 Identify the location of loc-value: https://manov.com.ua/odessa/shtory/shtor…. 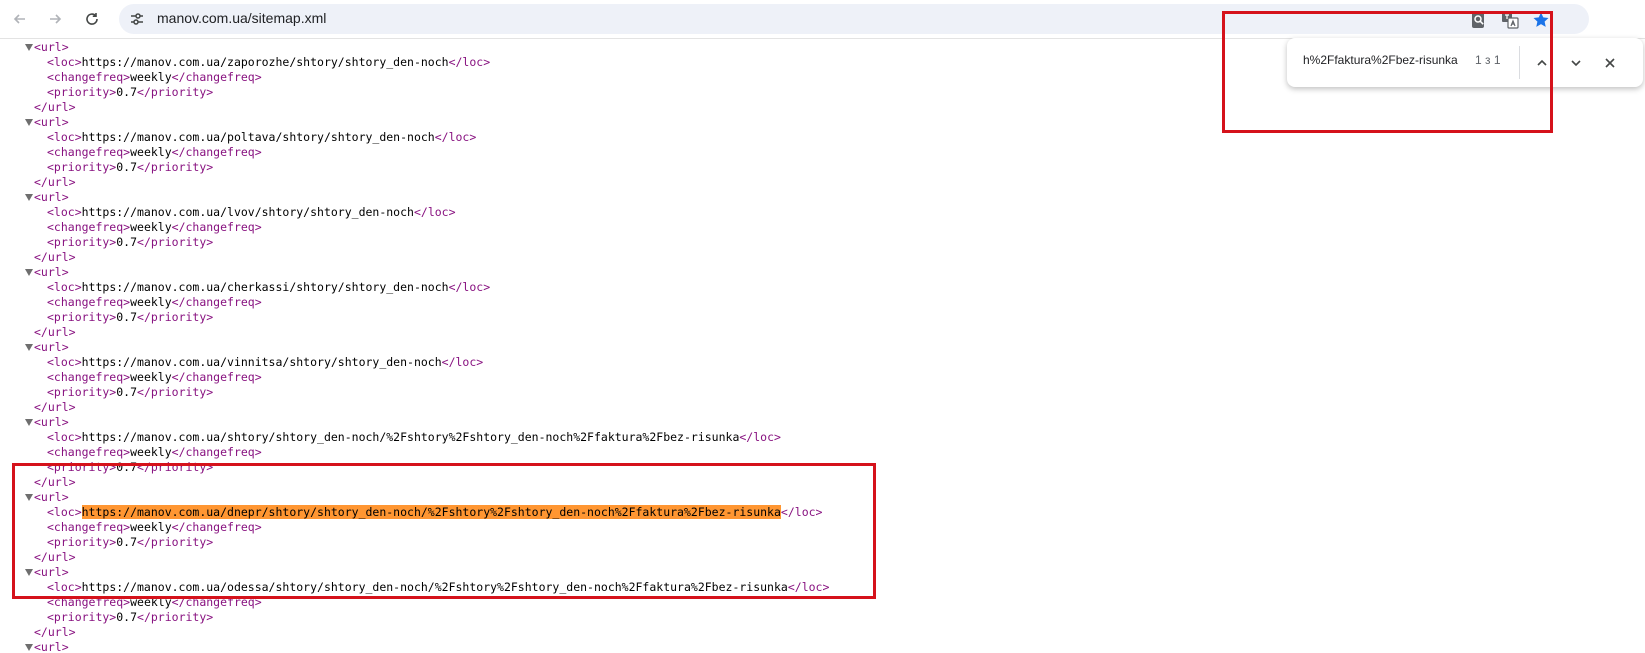
(434, 587).